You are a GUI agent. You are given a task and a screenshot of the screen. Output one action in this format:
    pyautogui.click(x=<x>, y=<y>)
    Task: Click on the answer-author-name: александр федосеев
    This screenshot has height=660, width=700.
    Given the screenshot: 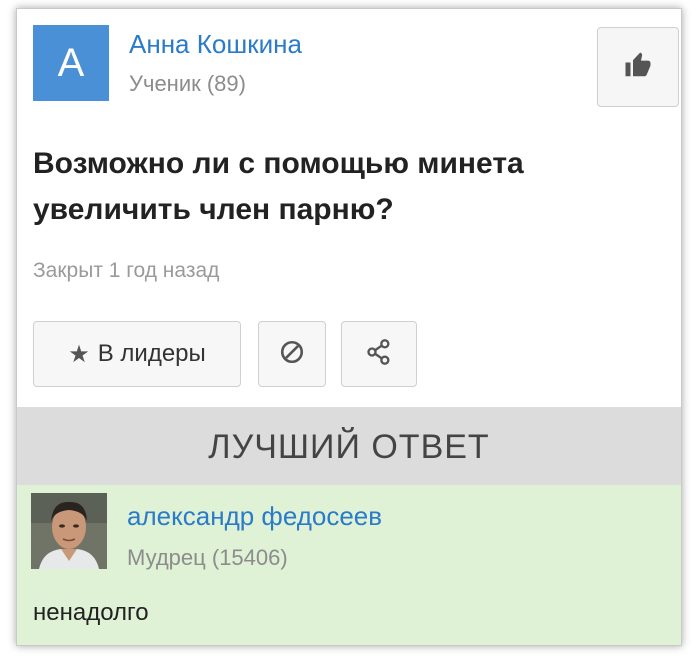 What is the action you would take?
    pyautogui.click(x=254, y=516)
    